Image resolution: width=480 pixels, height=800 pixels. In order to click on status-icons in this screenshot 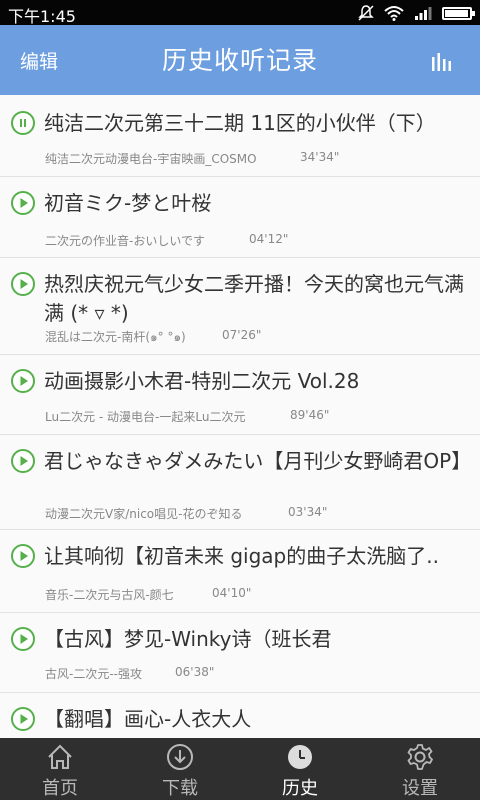, I will do `click(416, 13)`.